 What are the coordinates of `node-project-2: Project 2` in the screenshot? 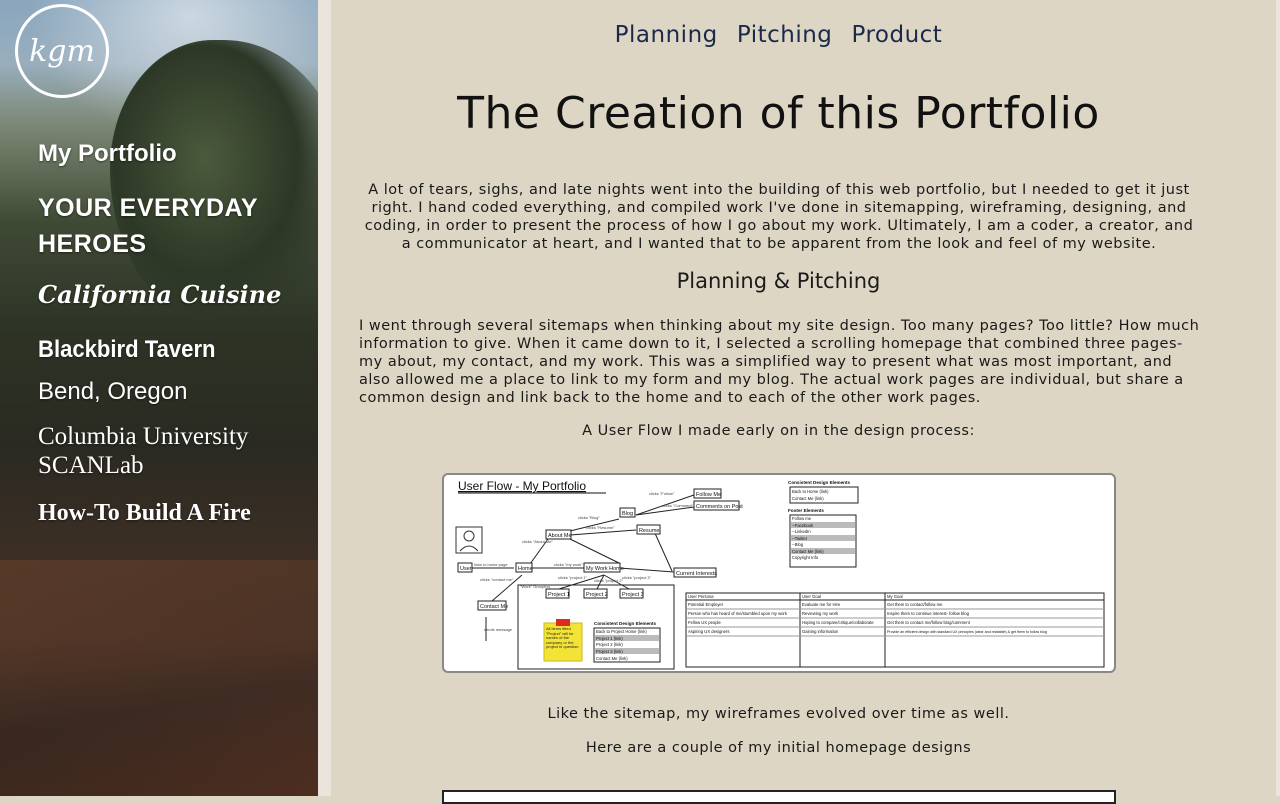 It's located at (597, 595).